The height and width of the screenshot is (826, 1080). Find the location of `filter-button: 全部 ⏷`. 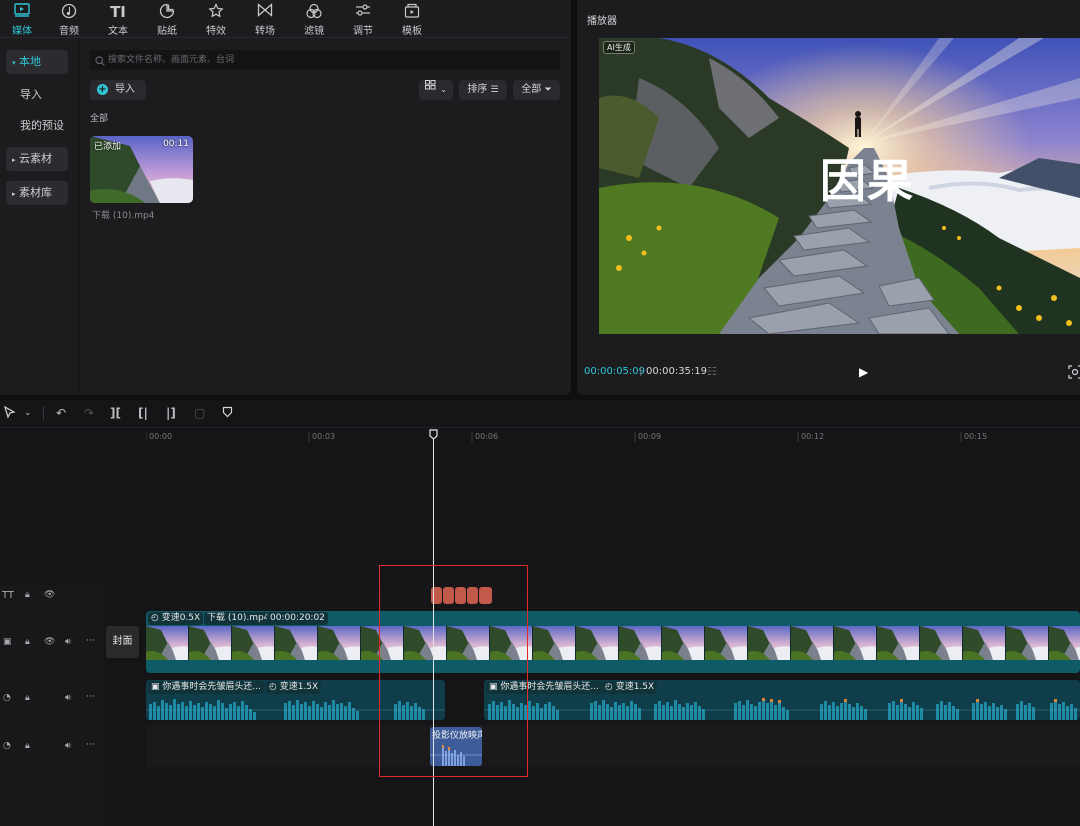

filter-button: 全部 ⏷ is located at coordinates (536, 90).